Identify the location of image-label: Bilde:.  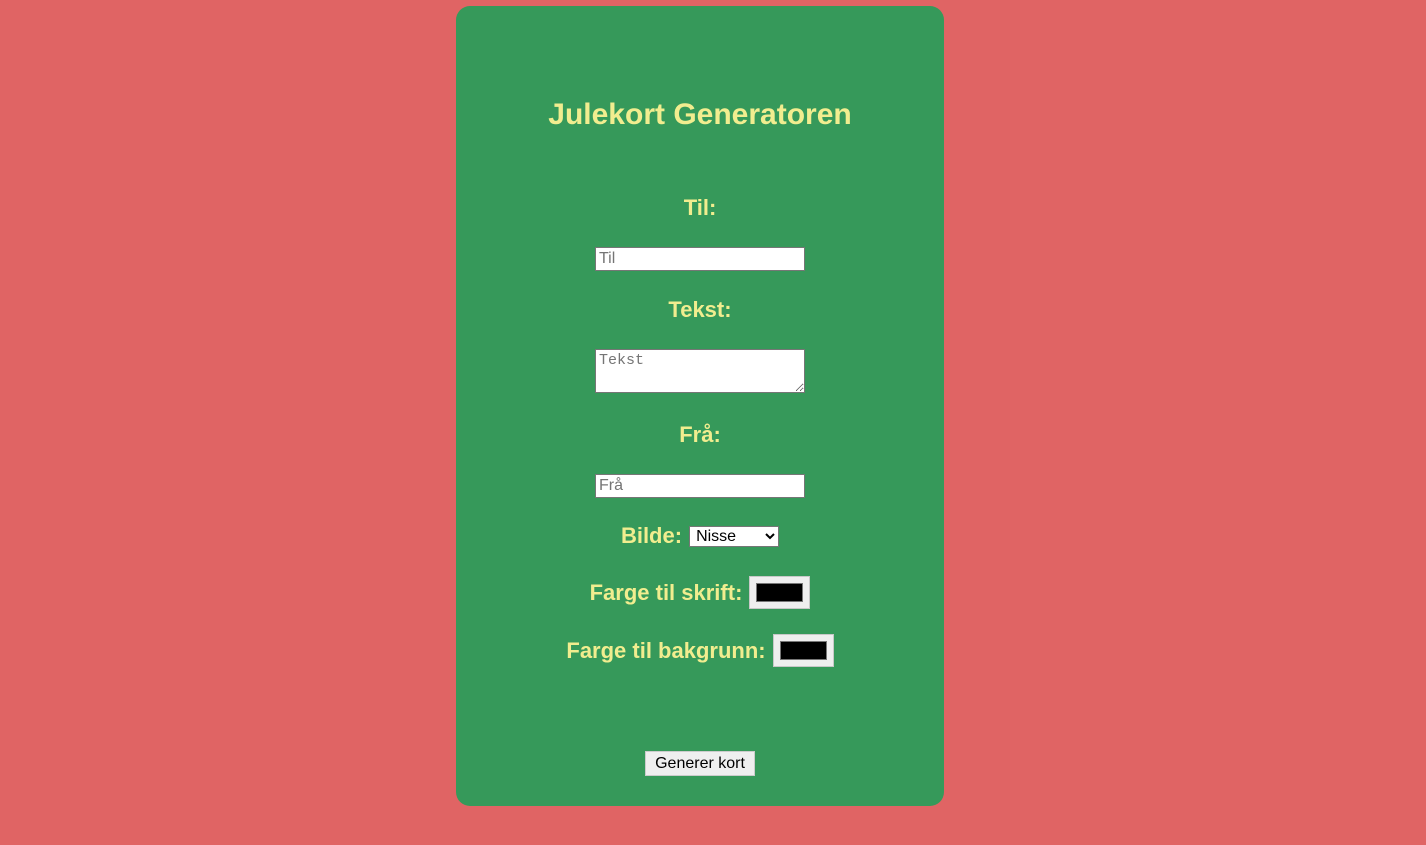
(651, 535).